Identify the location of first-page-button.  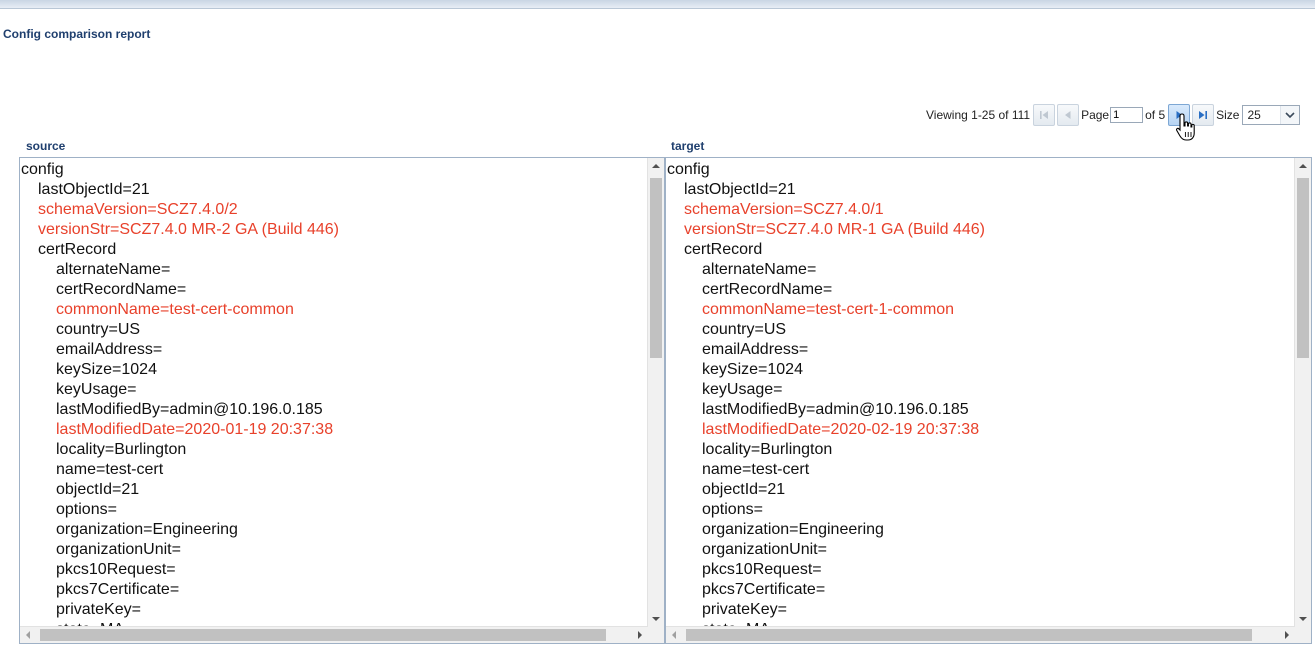
(1044, 115).